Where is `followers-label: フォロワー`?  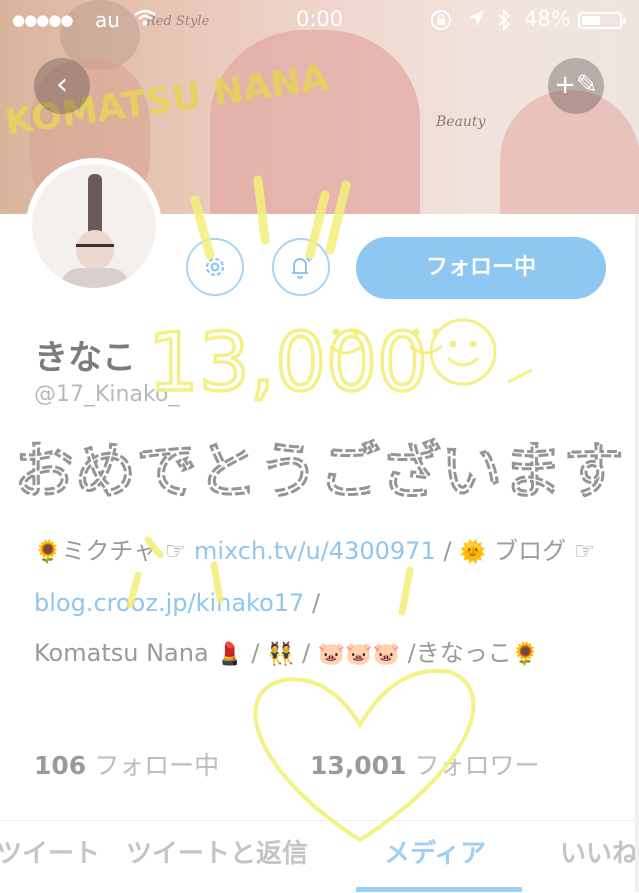
followers-label: フォロワー is located at coordinates (477, 765).